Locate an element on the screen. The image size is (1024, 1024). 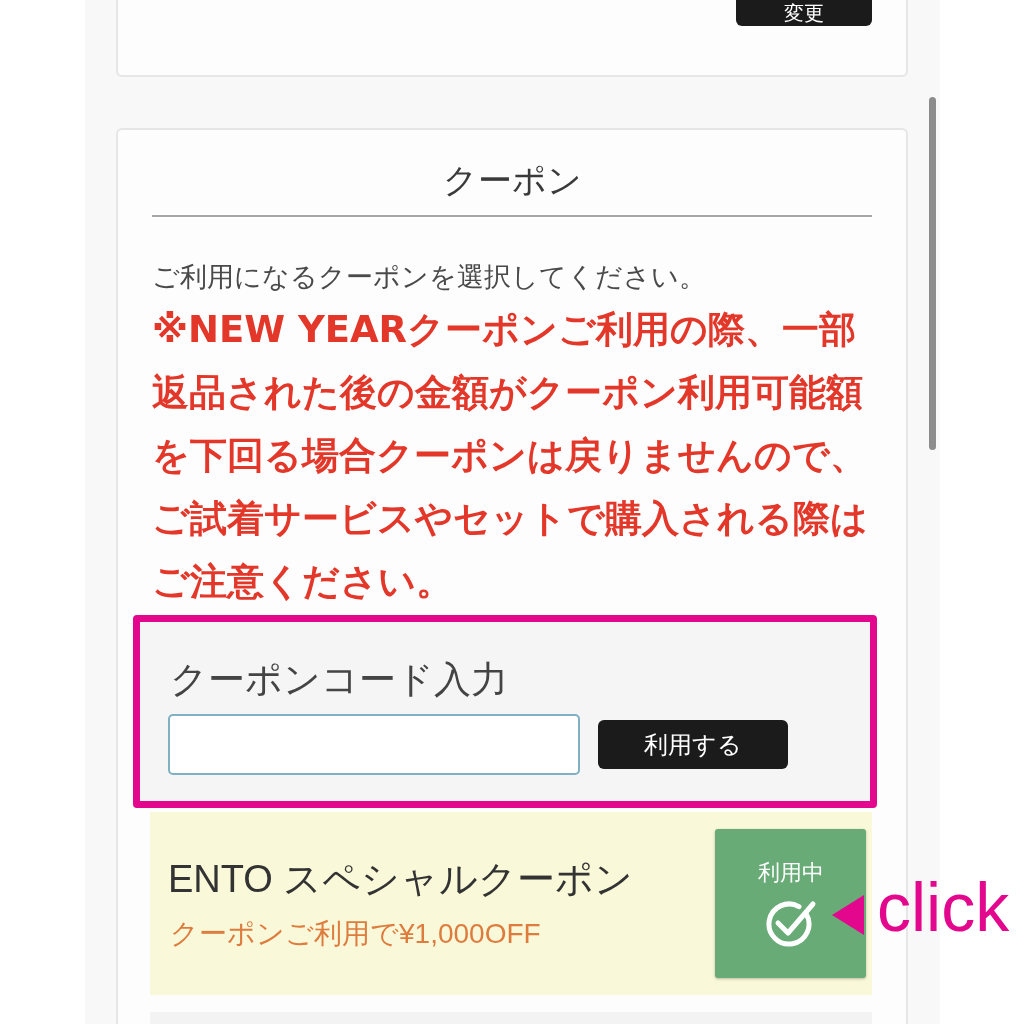
apply-button: 利用する is located at coordinates (693, 744).